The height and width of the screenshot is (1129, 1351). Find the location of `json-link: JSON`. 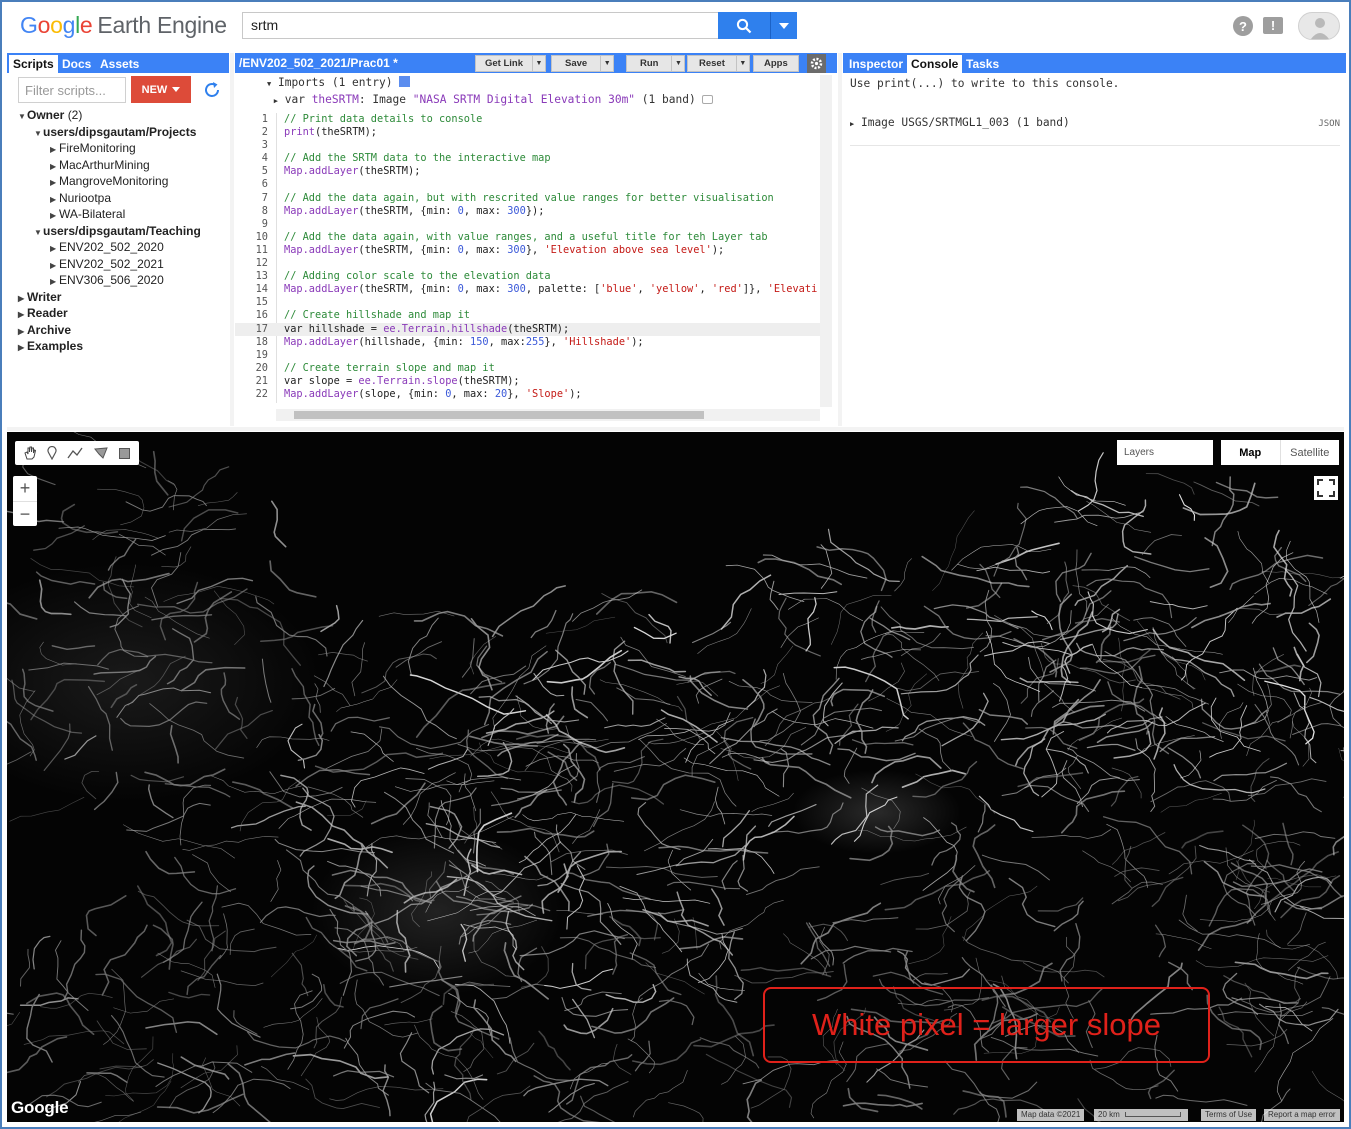

json-link: JSON is located at coordinates (1329, 124).